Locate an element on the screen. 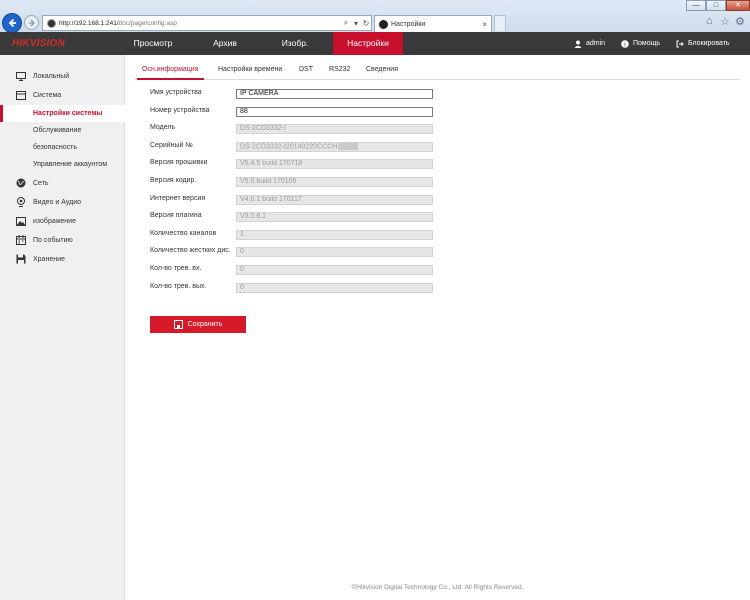 The width and height of the screenshot is (750, 600). web-version-label: Интернет версия is located at coordinates (178, 198).